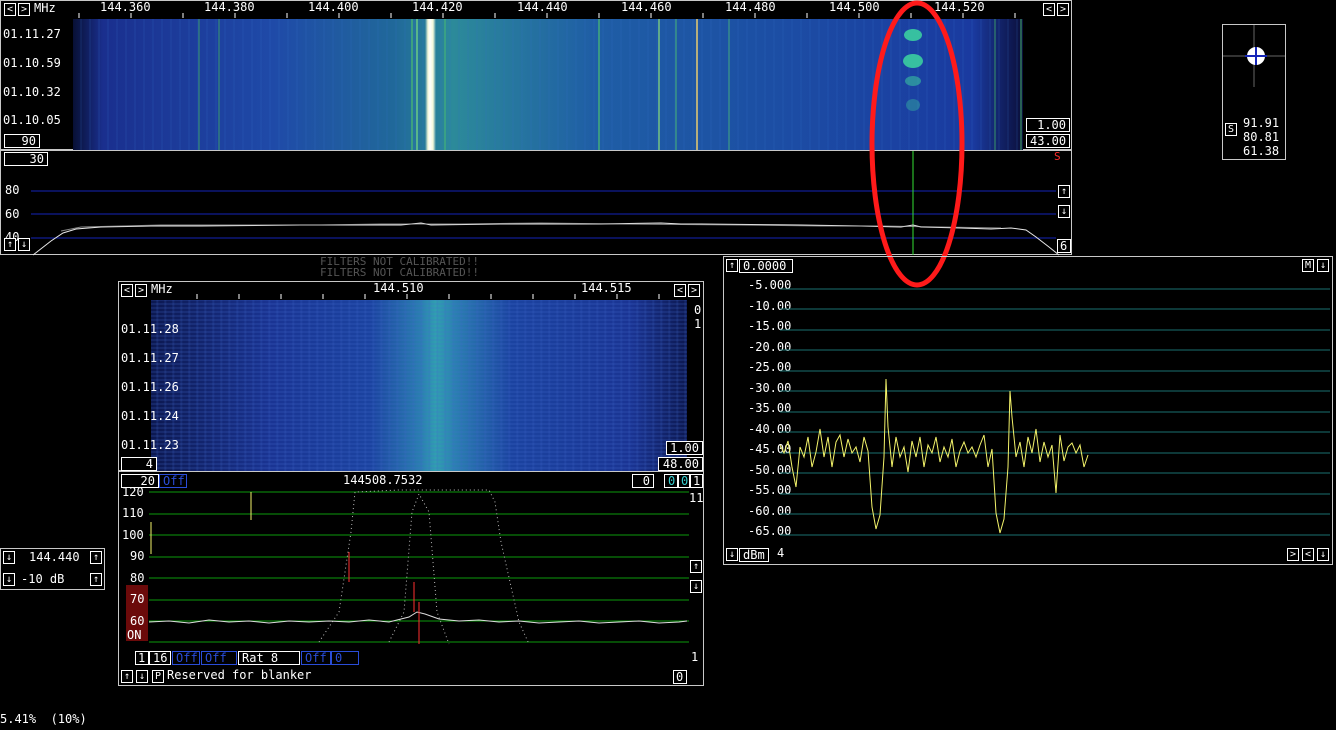 The height and width of the screenshot is (730, 1336). What do you see at coordinates (345, 658) in the screenshot?
I see `blank-box: 0` at bounding box center [345, 658].